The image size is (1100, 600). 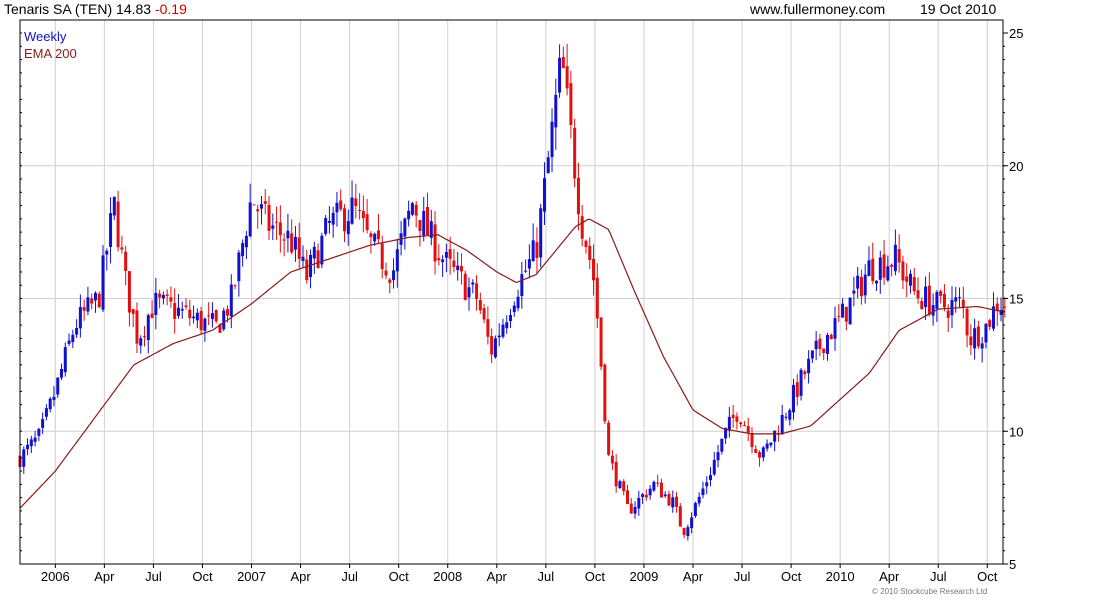 What do you see at coordinates (1016, 299) in the screenshot?
I see `y-tick-label: 15` at bounding box center [1016, 299].